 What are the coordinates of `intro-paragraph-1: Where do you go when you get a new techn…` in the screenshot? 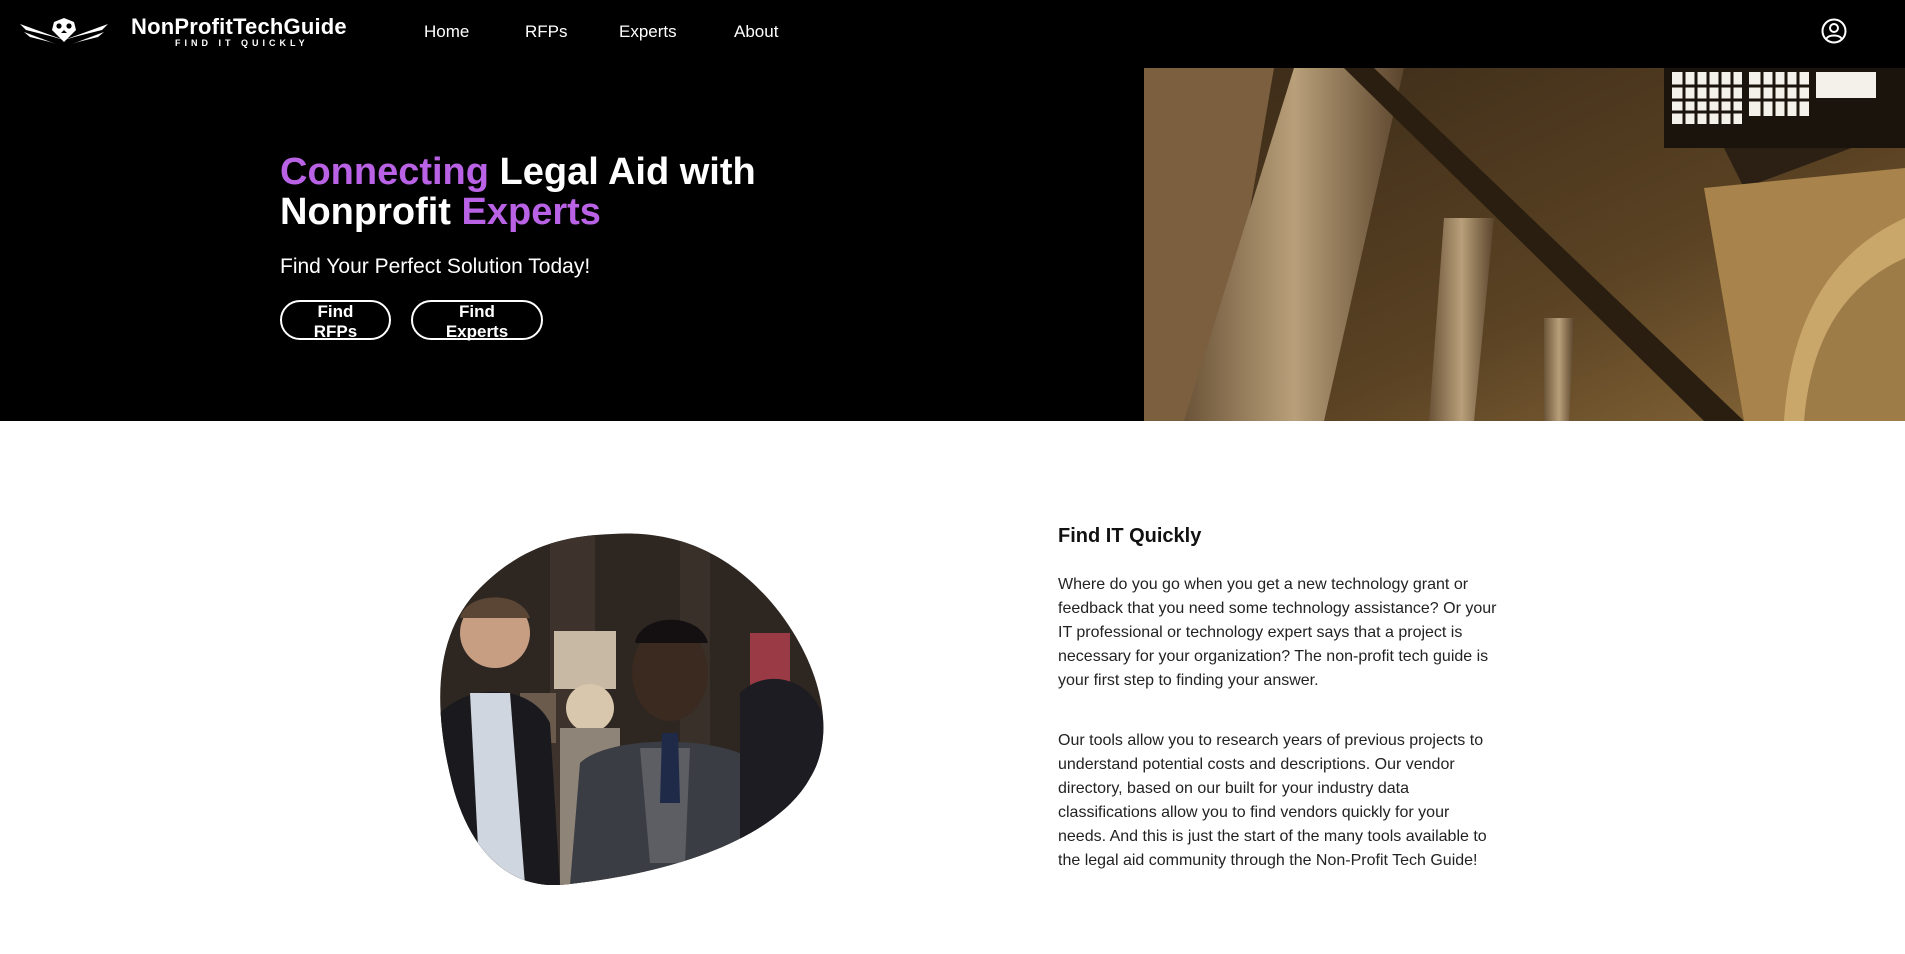 It's located at (1277, 632).